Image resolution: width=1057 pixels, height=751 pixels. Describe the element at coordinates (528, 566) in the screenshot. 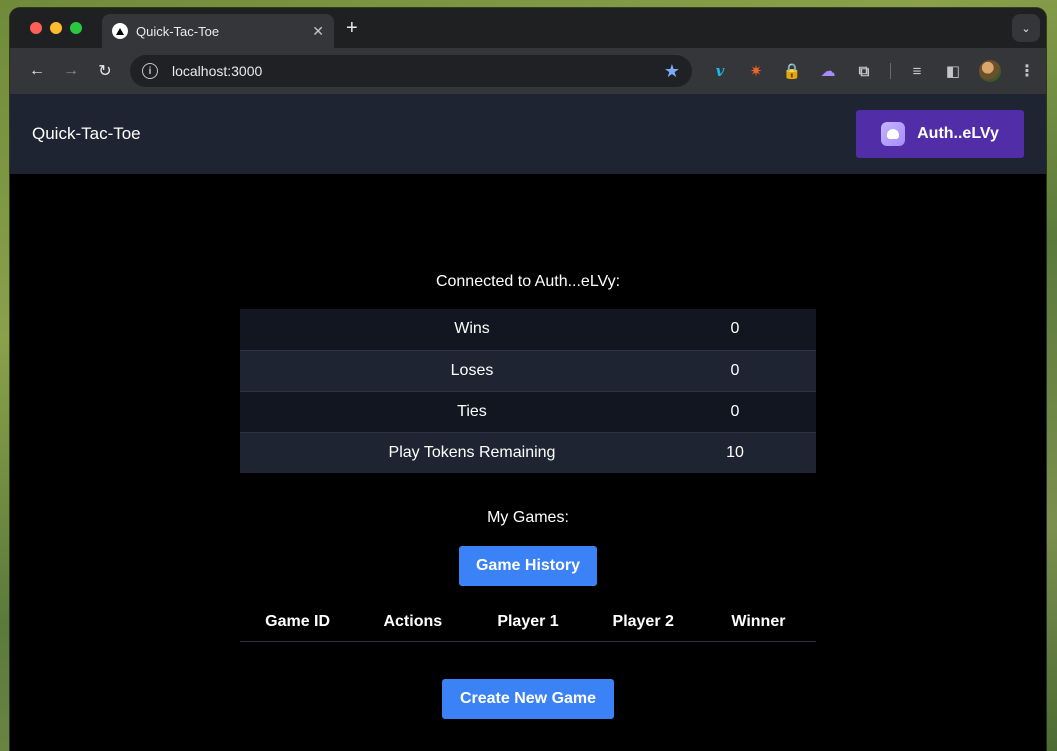

I see `game-history-button: Game History` at that location.